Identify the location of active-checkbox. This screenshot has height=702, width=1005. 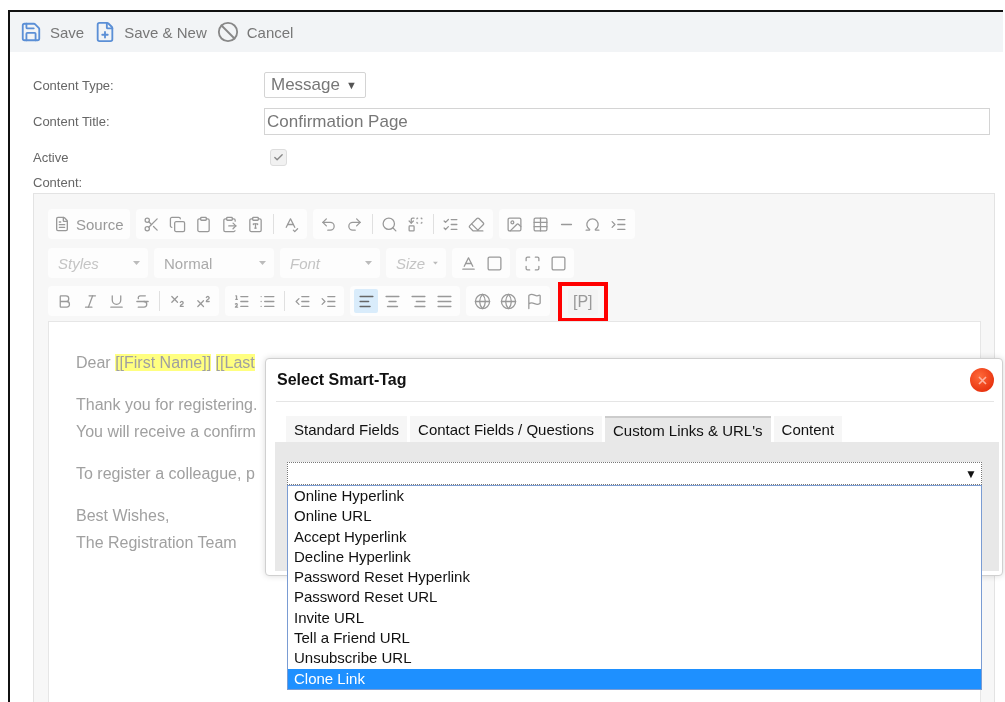
(278, 157).